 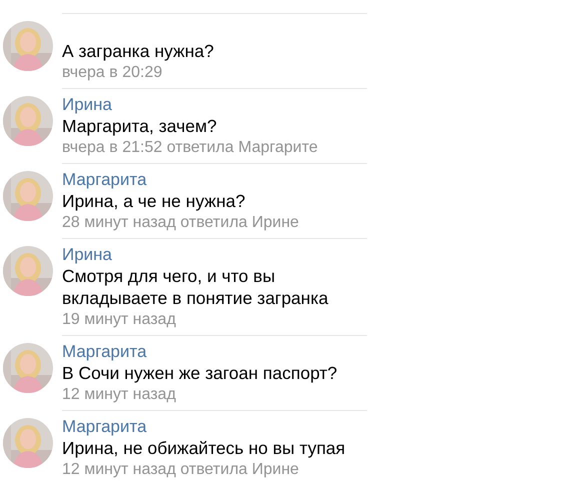 What do you see at coordinates (138, 51) in the screenshot?
I see `comment-text: А загранка нужна?` at bounding box center [138, 51].